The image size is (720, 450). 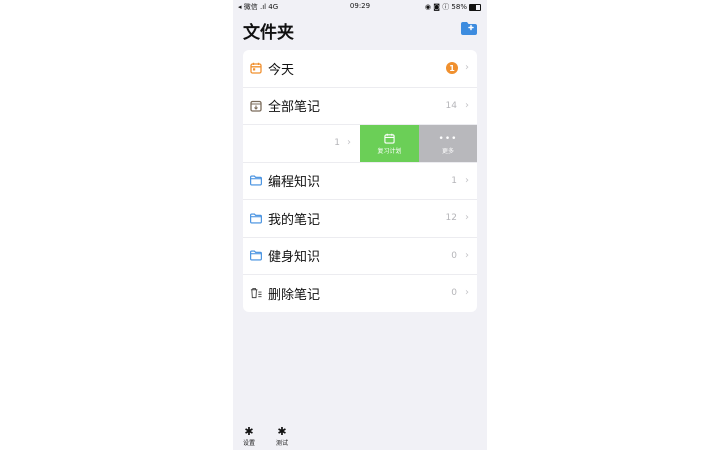 I want to click on folder-label: 今天, so click(x=281, y=70).